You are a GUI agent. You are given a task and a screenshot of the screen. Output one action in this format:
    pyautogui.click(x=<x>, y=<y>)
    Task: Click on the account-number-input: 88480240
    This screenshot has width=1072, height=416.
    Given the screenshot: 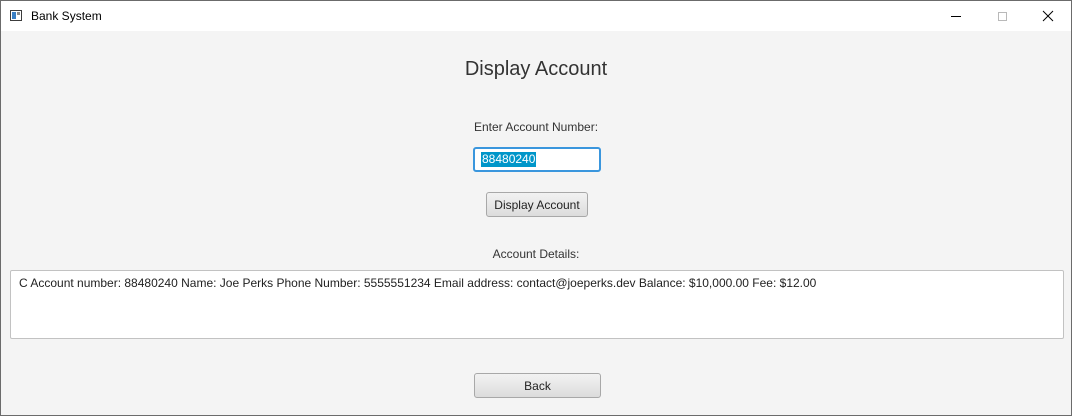 What is the action you would take?
    pyautogui.click(x=537, y=159)
    